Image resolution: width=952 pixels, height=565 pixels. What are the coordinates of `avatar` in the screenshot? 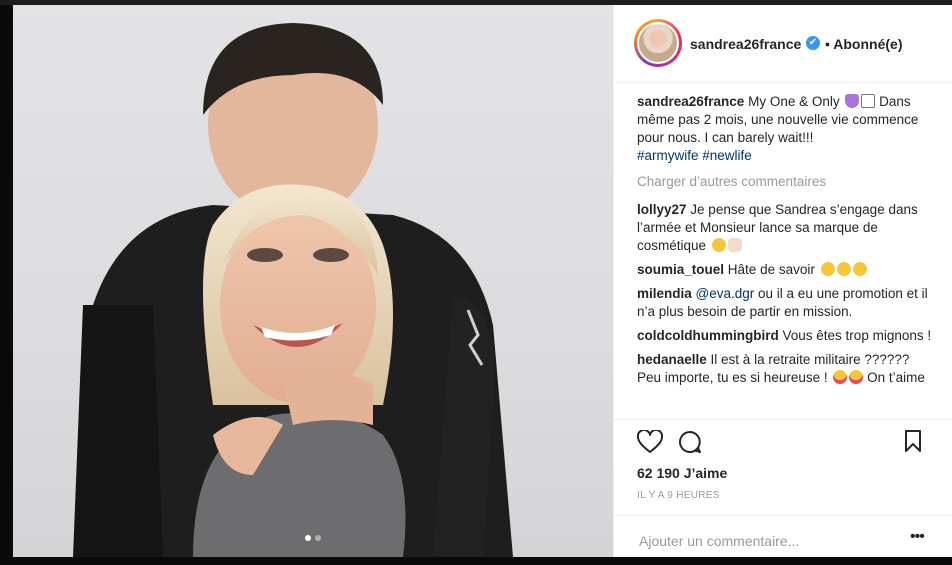 It's located at (658, 43).